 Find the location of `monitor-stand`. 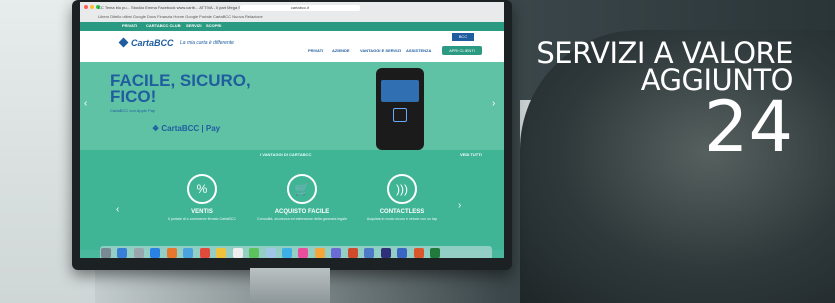

monitor-stand is located at coordinates (290, 285).